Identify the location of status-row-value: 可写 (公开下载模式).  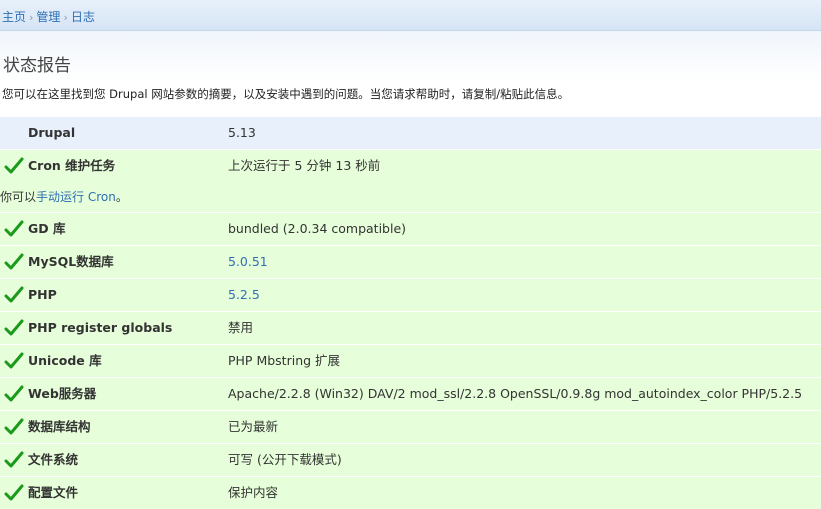
(524, 460).